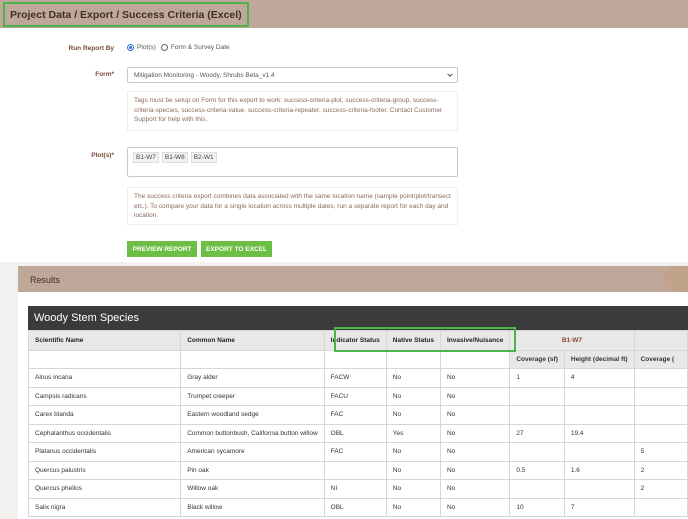 The image size is (688, 519). What do you see at coordinates (572, 340) in the screenshot?
I see `col-plot-group: B1-W7` at bounding box center [572, 340].